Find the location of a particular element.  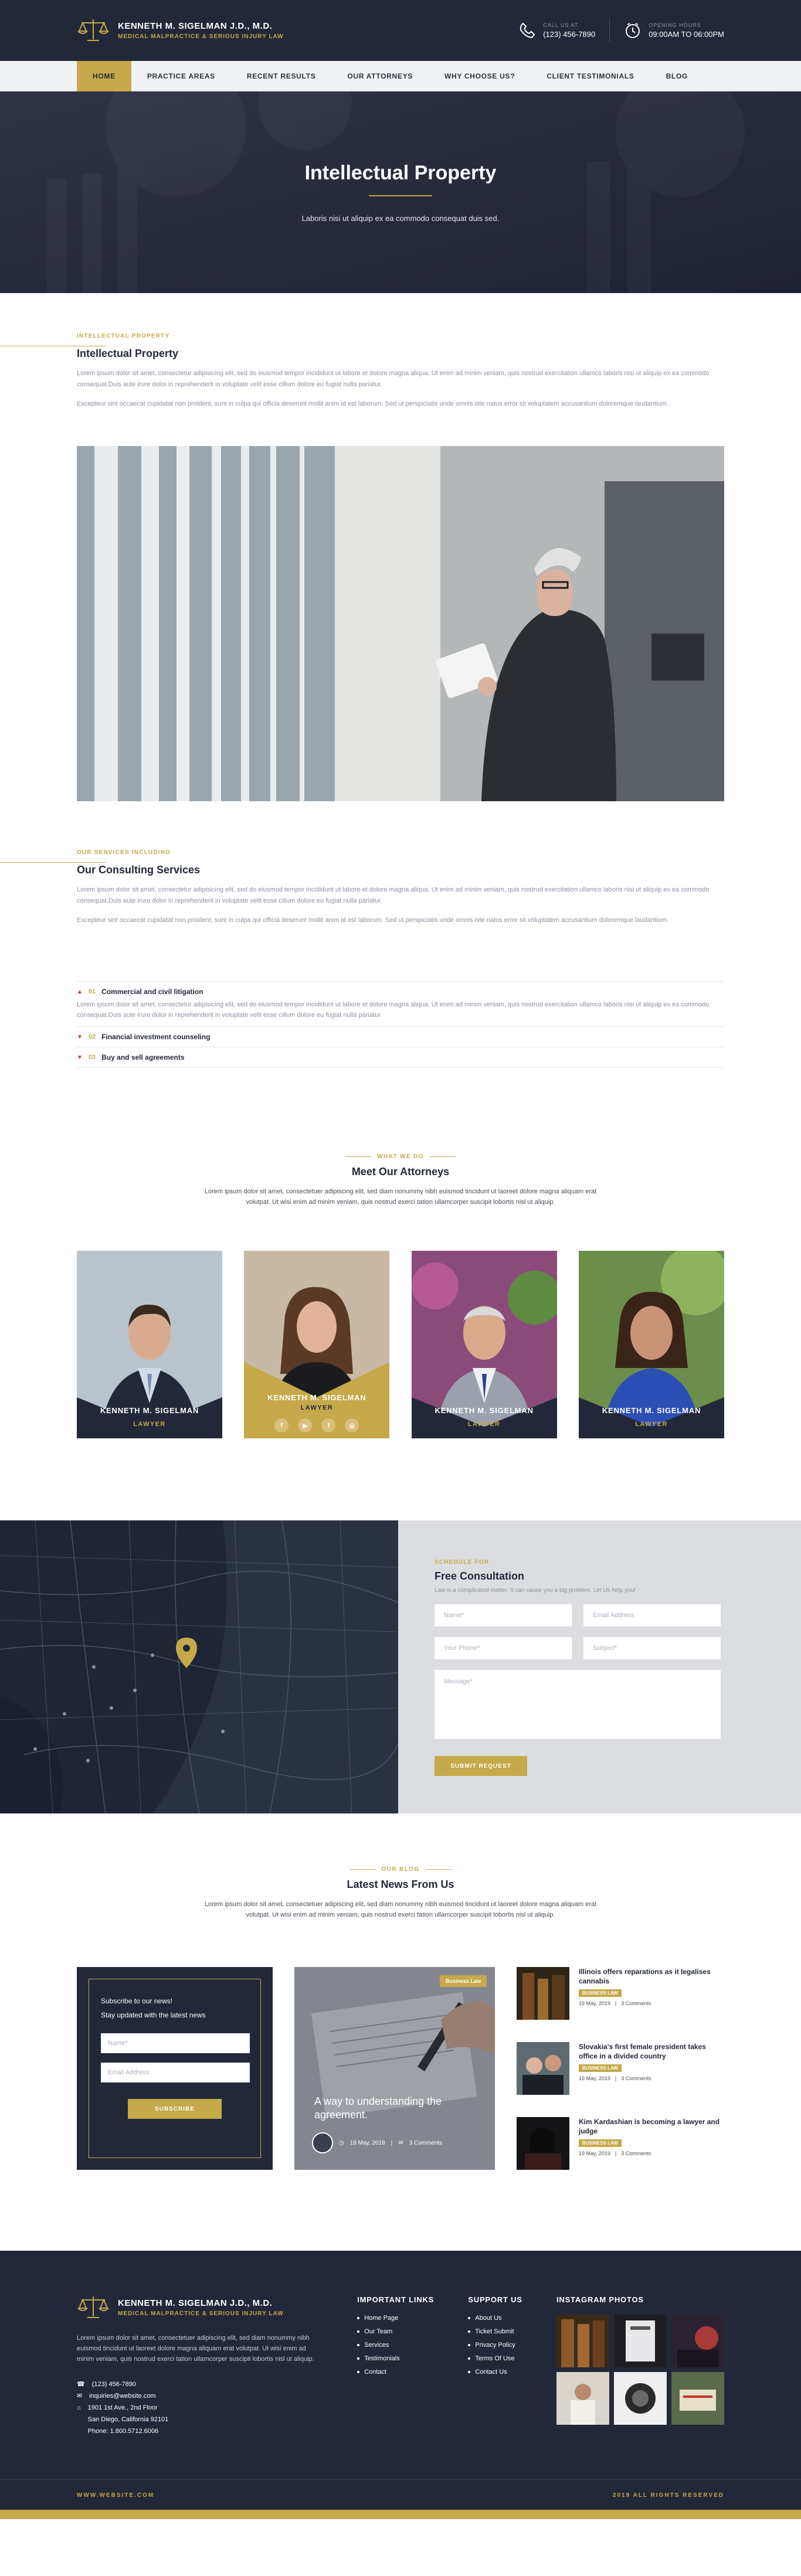

brand-title: KENNETH M. SIGELMAN J.D., M.D. is located at coordinates (195, 26).